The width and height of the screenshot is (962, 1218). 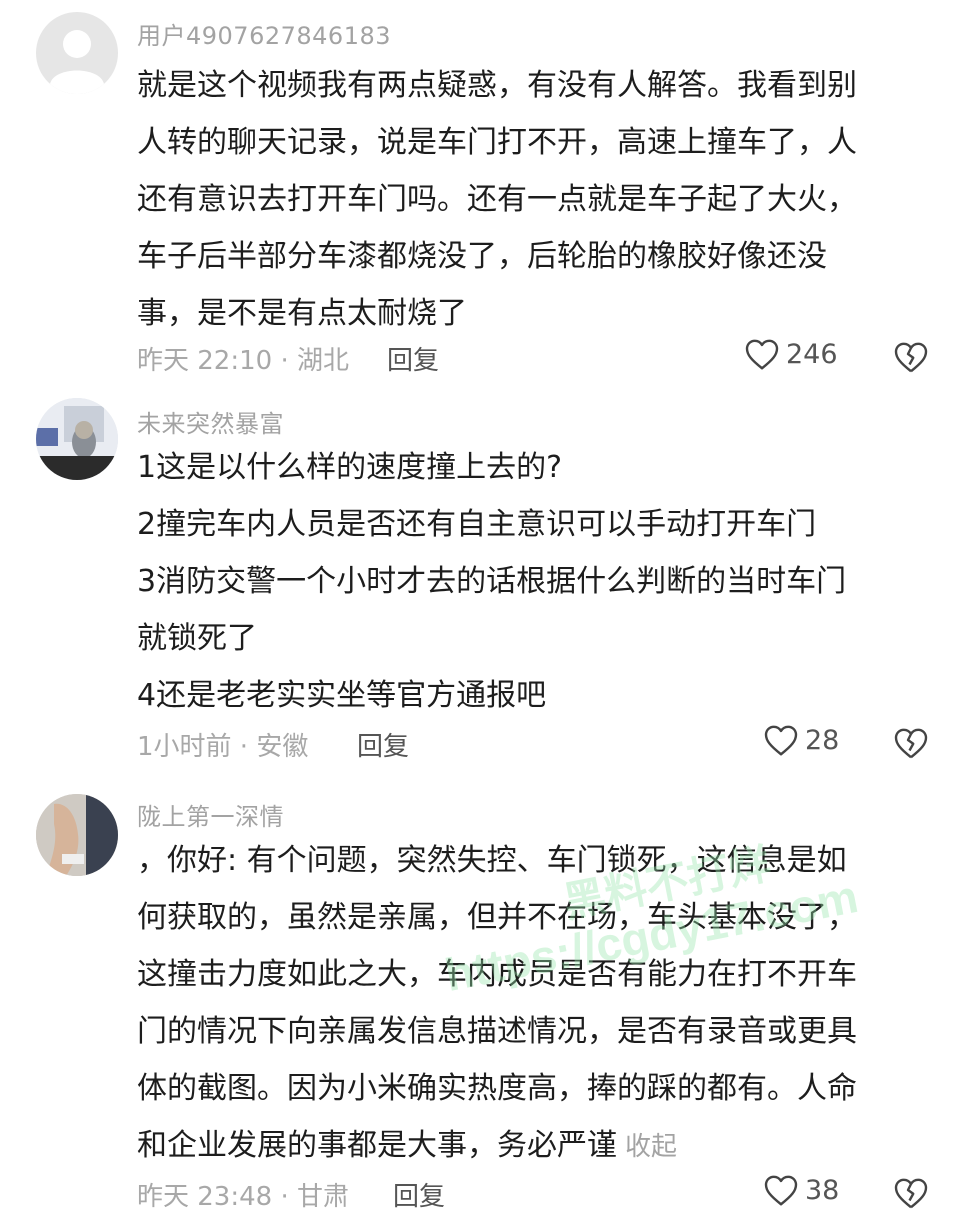 I want to click on comment-line: 就锁死了, so click(x=197, y=638).